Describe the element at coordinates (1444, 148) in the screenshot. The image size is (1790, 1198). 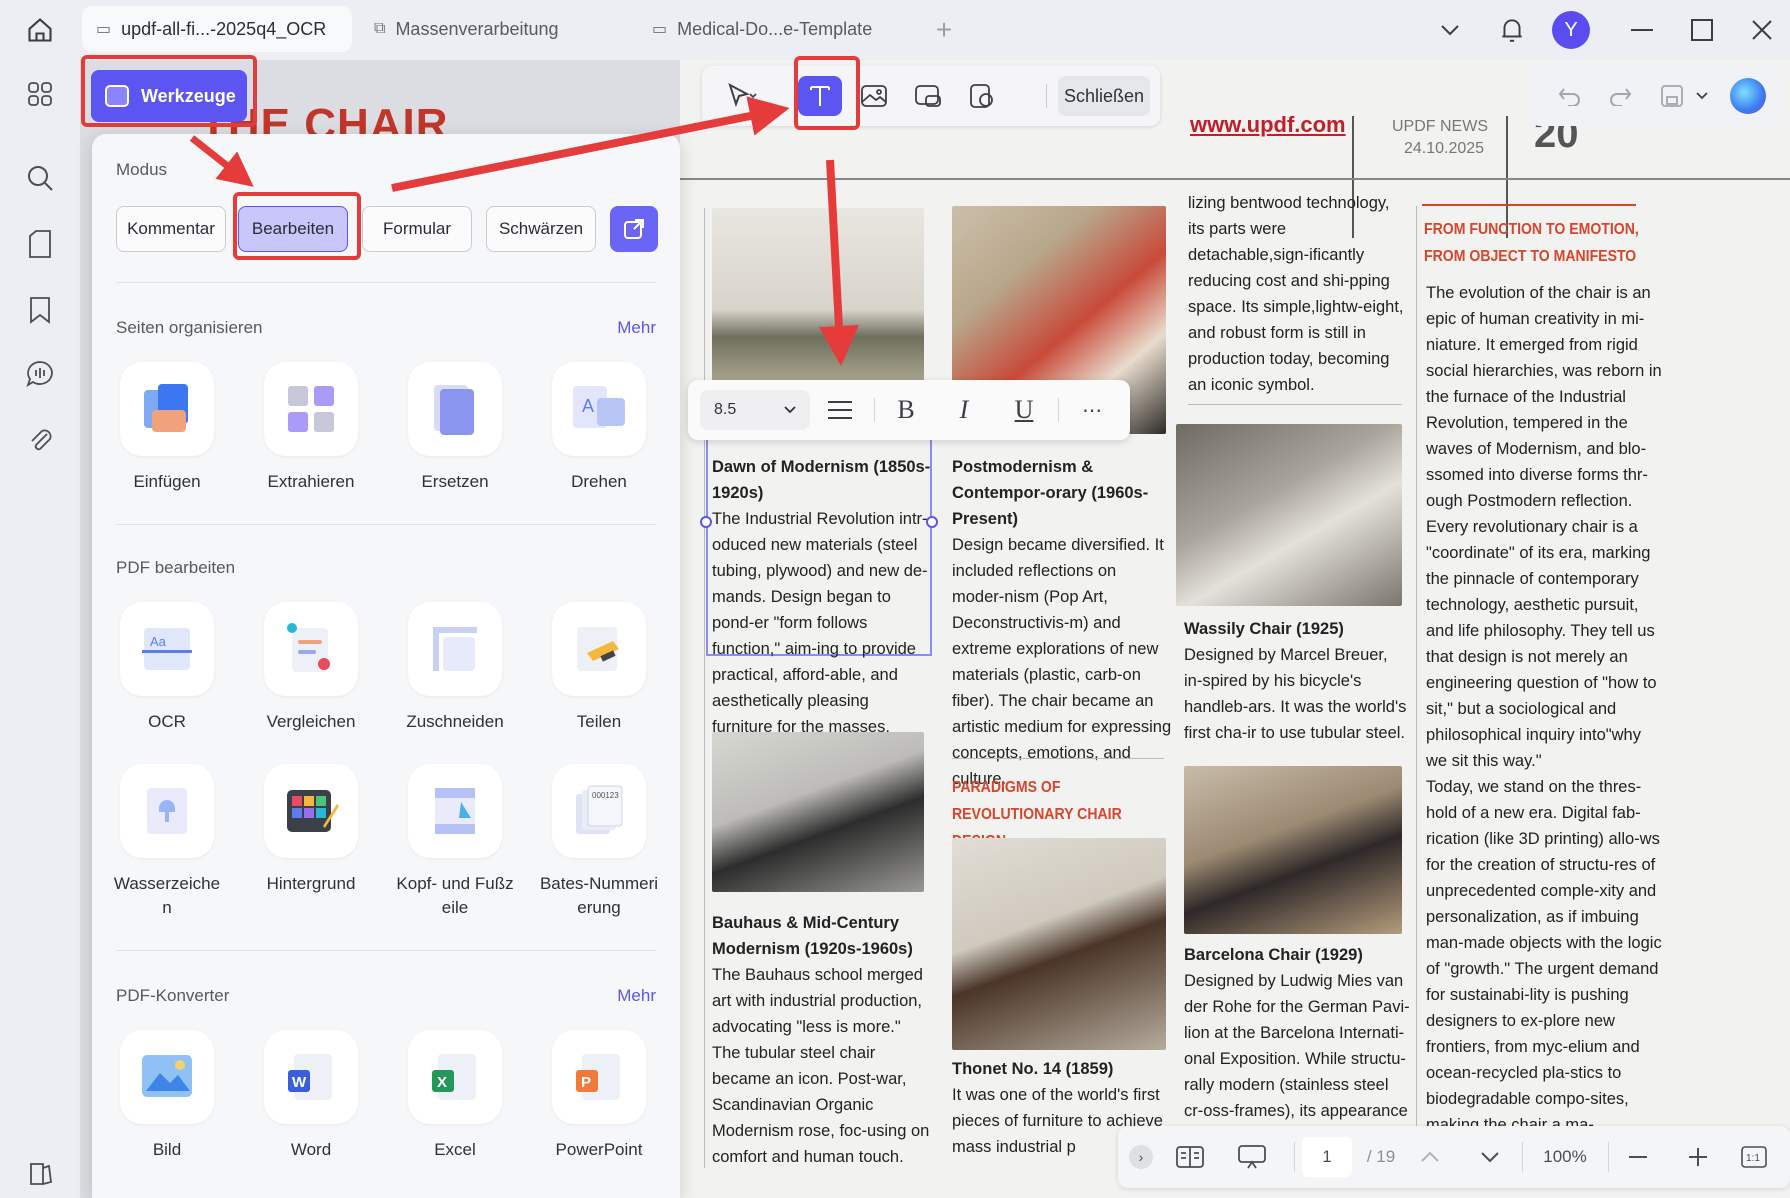
I see `header-date: 24.10.2025` at that location.